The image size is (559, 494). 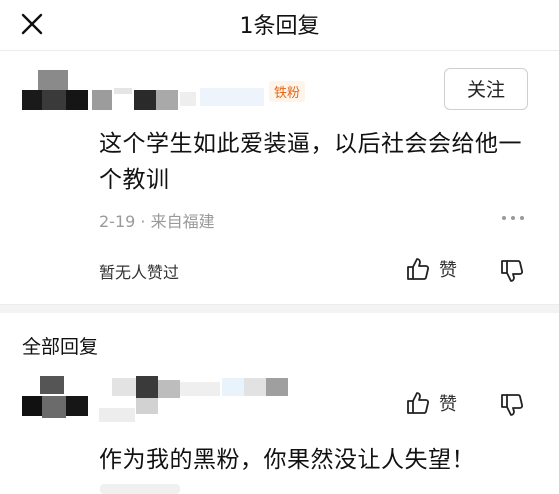 I want to click on more-options-button, so click(x=513, y=217).